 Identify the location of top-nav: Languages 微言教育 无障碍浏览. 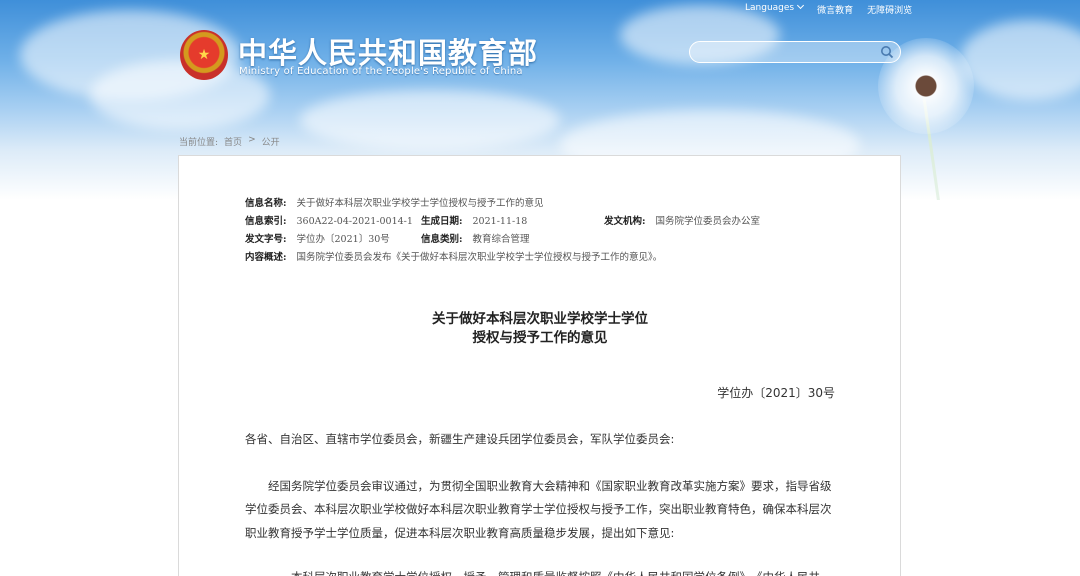
(828, 8).